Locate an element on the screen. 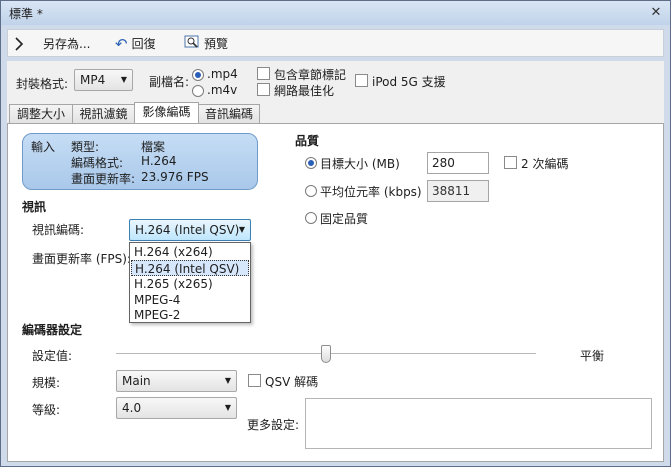  qsv-decode-label: QSV 解碼 is located at coordinates (292, 382).